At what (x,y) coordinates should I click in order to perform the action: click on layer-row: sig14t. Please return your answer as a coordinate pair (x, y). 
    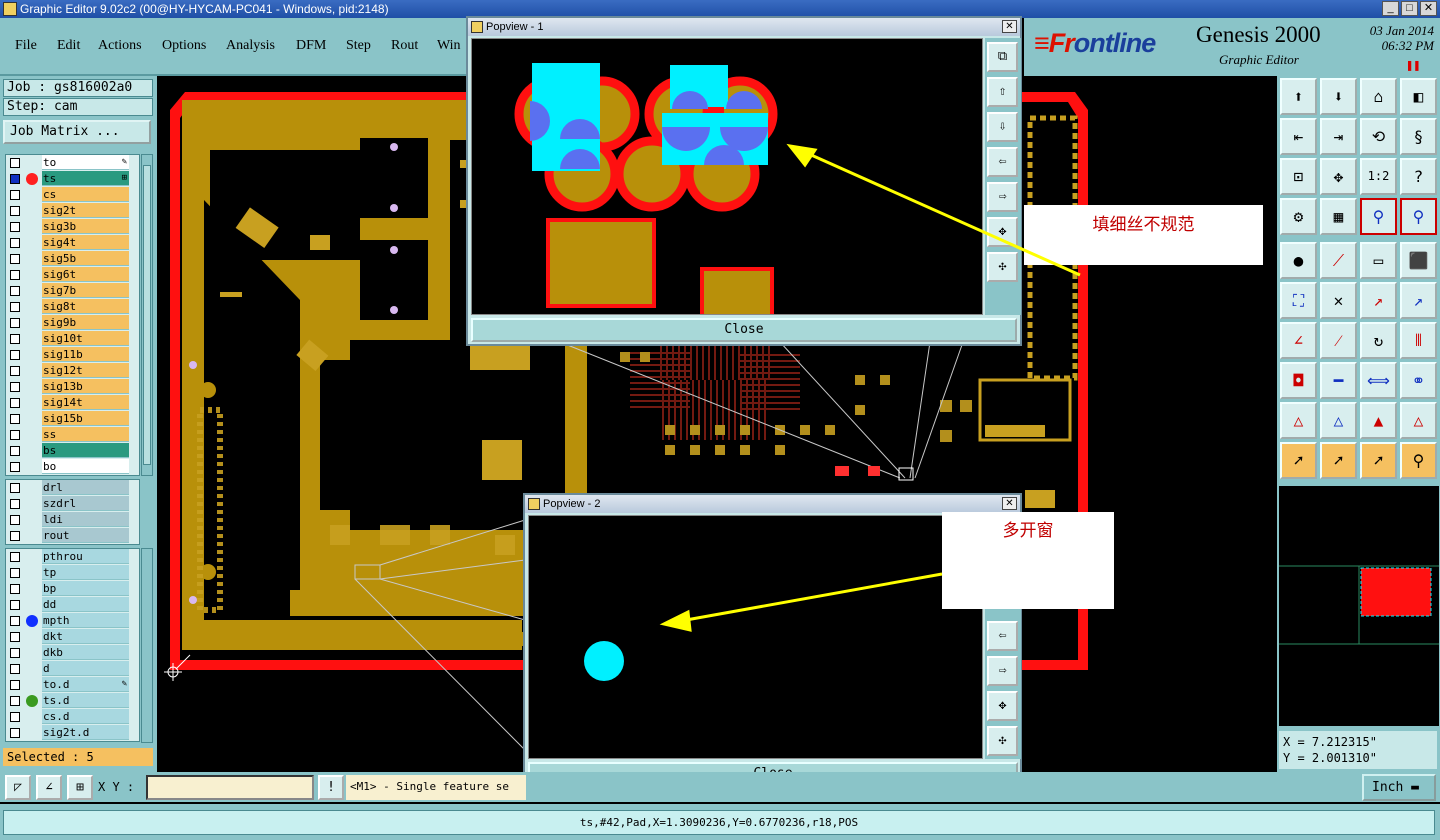
    Looking at the image, I should click on (72, 403).